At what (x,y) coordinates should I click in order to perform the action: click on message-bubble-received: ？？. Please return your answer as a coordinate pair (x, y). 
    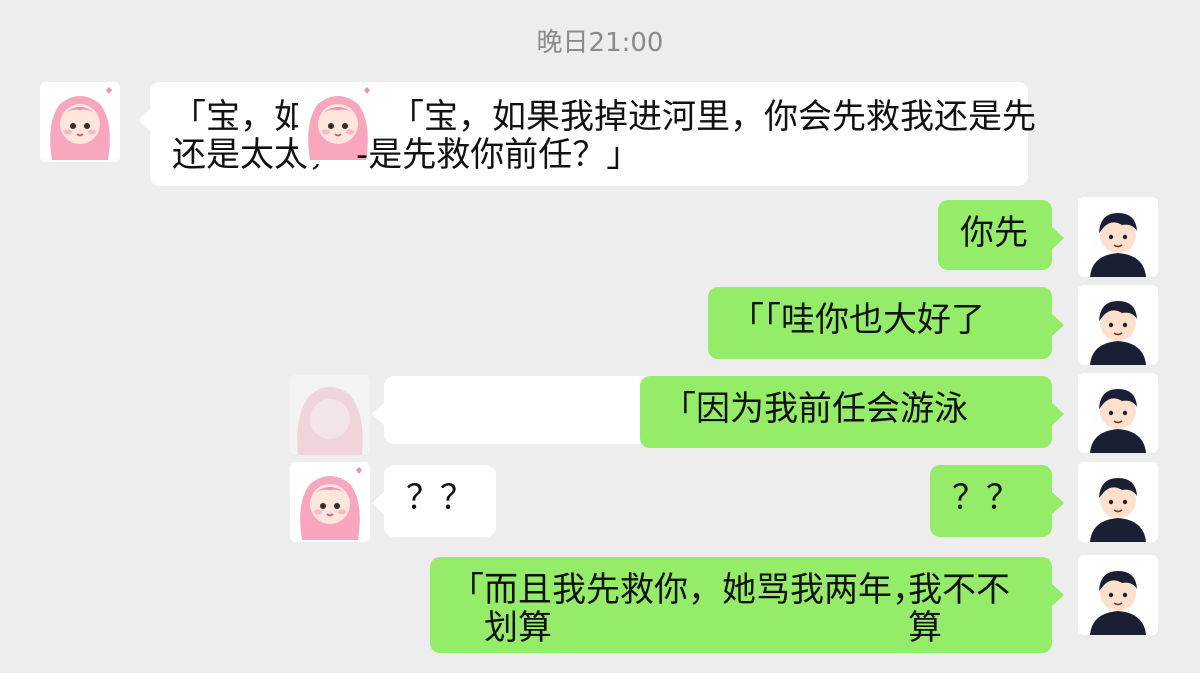
    Looking at the image, I should click on (434, 501).